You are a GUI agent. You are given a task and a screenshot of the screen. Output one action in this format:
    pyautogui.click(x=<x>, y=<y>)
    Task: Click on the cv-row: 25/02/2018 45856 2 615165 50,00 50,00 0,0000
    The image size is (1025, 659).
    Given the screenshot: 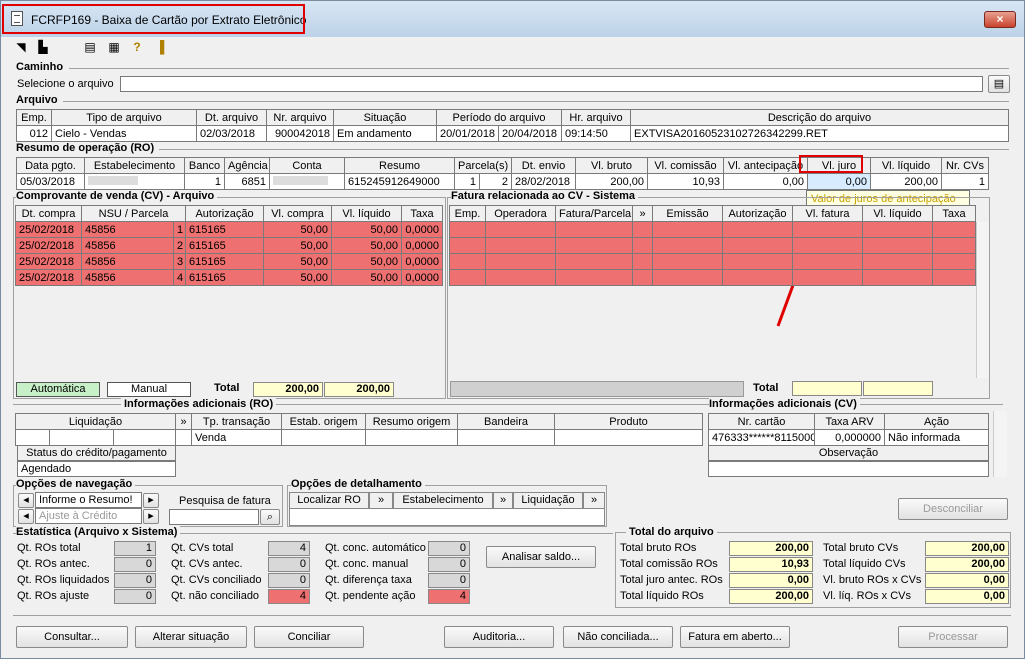 What is the action you would take?
    pyautogui.click(x=229, y=245)
    